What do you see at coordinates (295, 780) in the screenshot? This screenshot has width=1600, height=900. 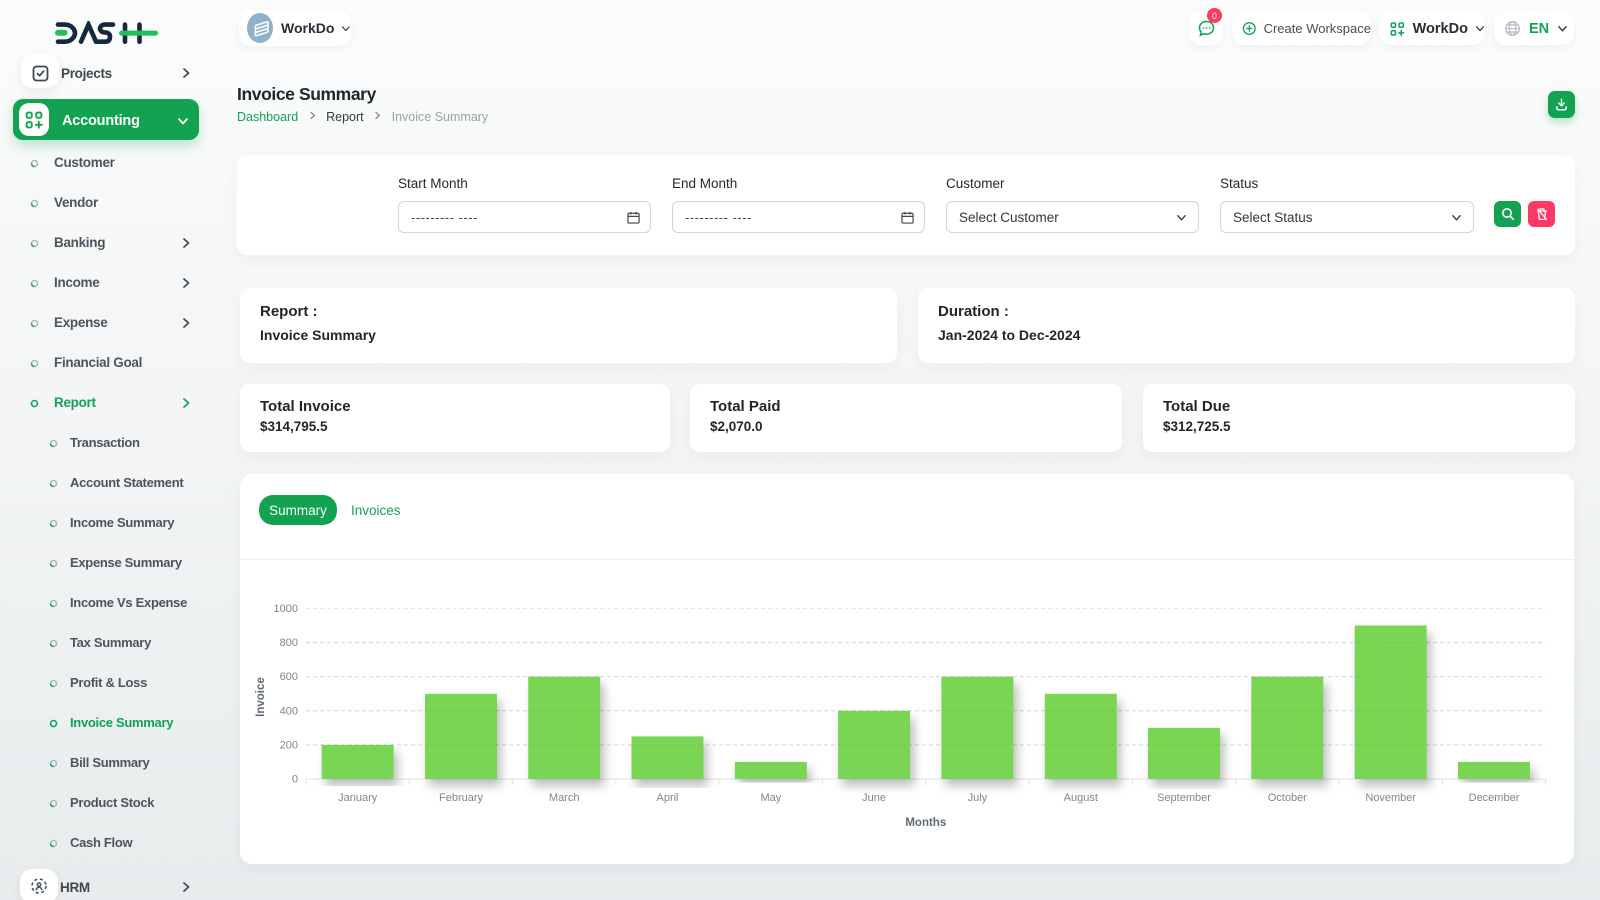 I see `svg-text: 0` at bounding box center [295, 780].